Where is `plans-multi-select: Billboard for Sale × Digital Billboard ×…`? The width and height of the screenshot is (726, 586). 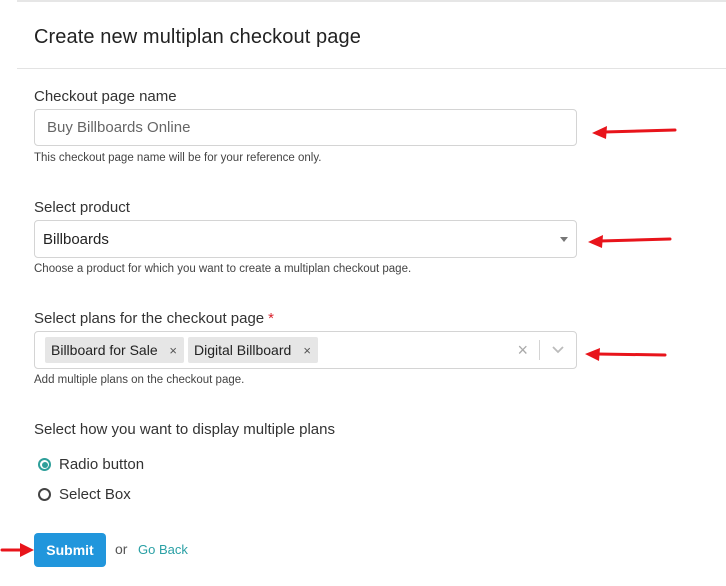 plans-multi-select: Billboard for Sale × Digital Billboard ×… is located at coordinates (305, 350).